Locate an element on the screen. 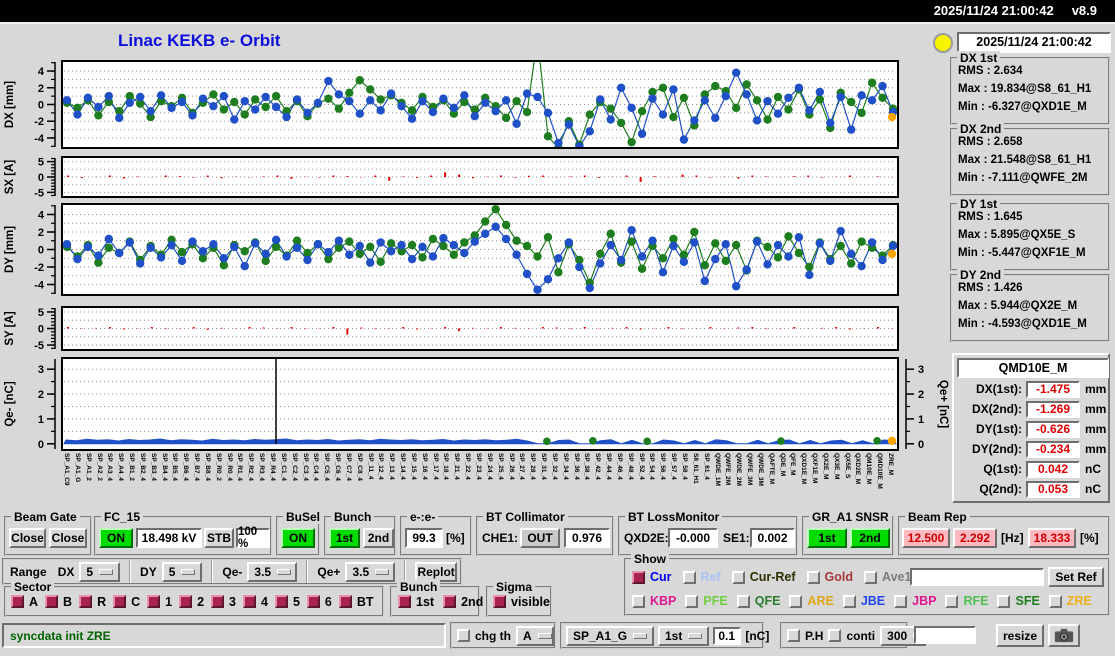 The height and width of the screenshot is (656, 1115). beam-rep-value-2: 2.292 is located at coordinates (975, 538).